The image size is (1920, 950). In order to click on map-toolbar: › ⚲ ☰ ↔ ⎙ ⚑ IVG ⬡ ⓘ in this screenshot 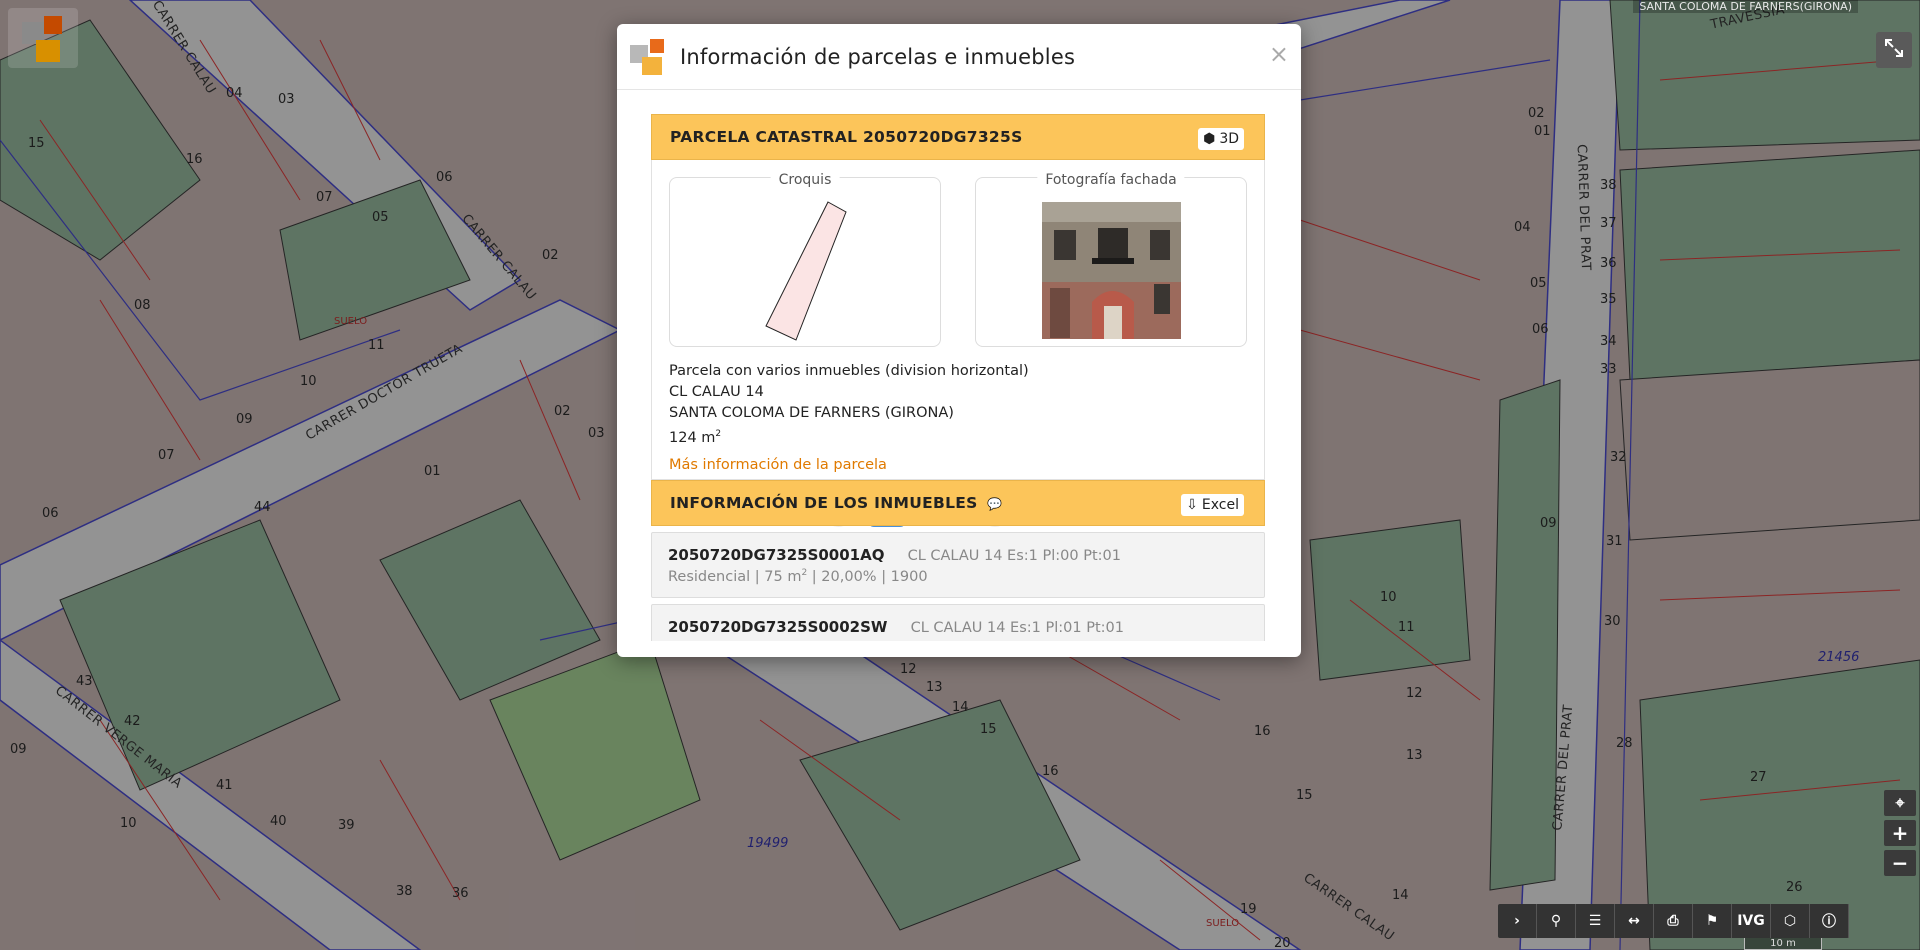, I will do `click(1673, 921)`.